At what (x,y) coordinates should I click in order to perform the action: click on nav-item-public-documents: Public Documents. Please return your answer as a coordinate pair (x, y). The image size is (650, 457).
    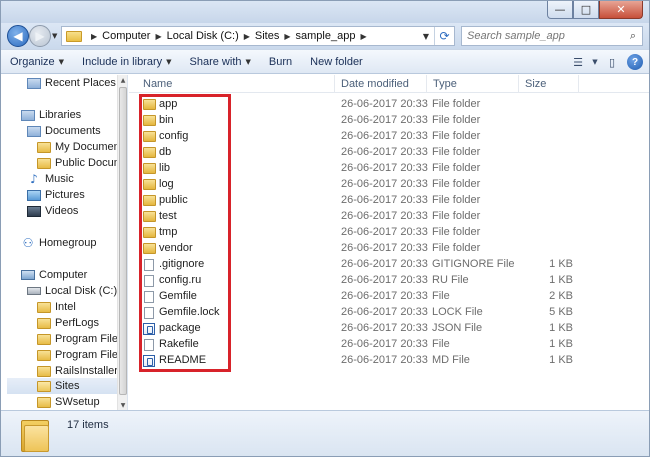
    Looking at the image, I should click on (82, 163).